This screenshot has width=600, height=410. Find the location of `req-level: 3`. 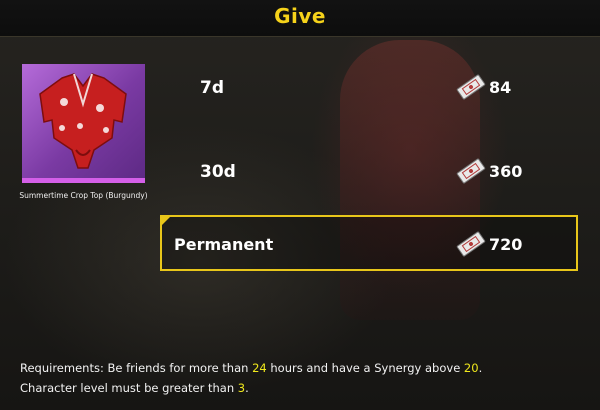

req-level: 3 is located at coordinates (241, 388).